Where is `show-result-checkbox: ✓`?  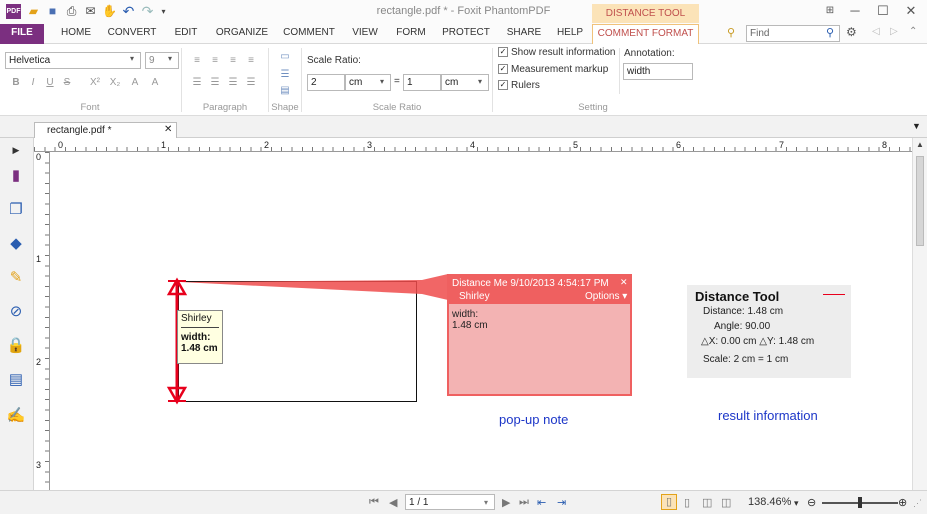 show-result-checkbox: ✓ is located at coordinates (503, 52).